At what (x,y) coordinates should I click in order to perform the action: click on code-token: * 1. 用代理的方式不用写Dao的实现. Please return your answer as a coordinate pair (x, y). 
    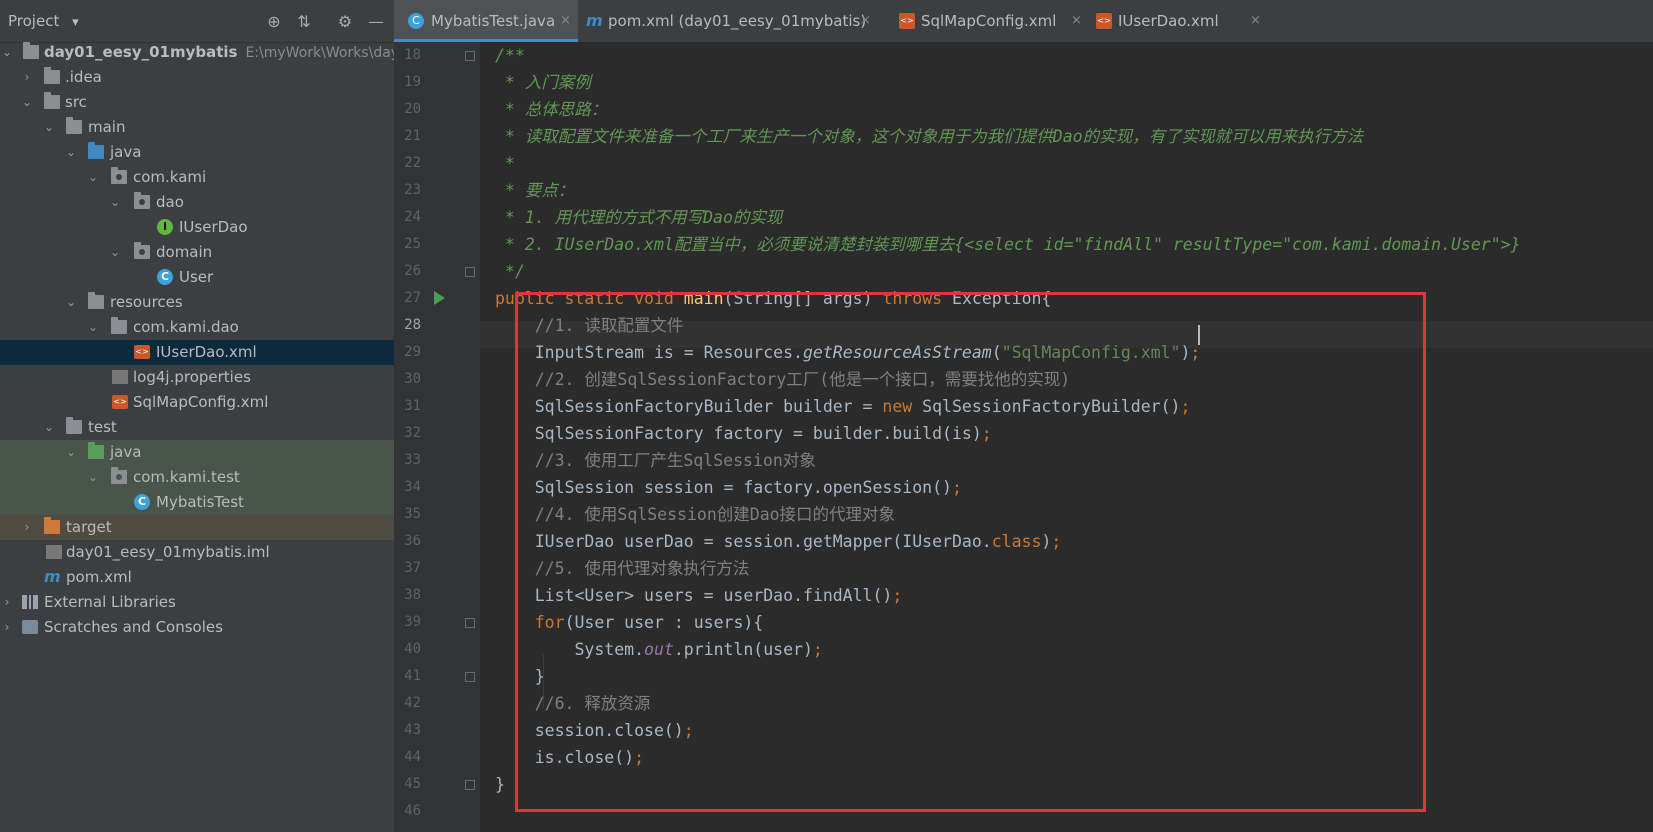
    Looking at the image, I should click on (639, 217).